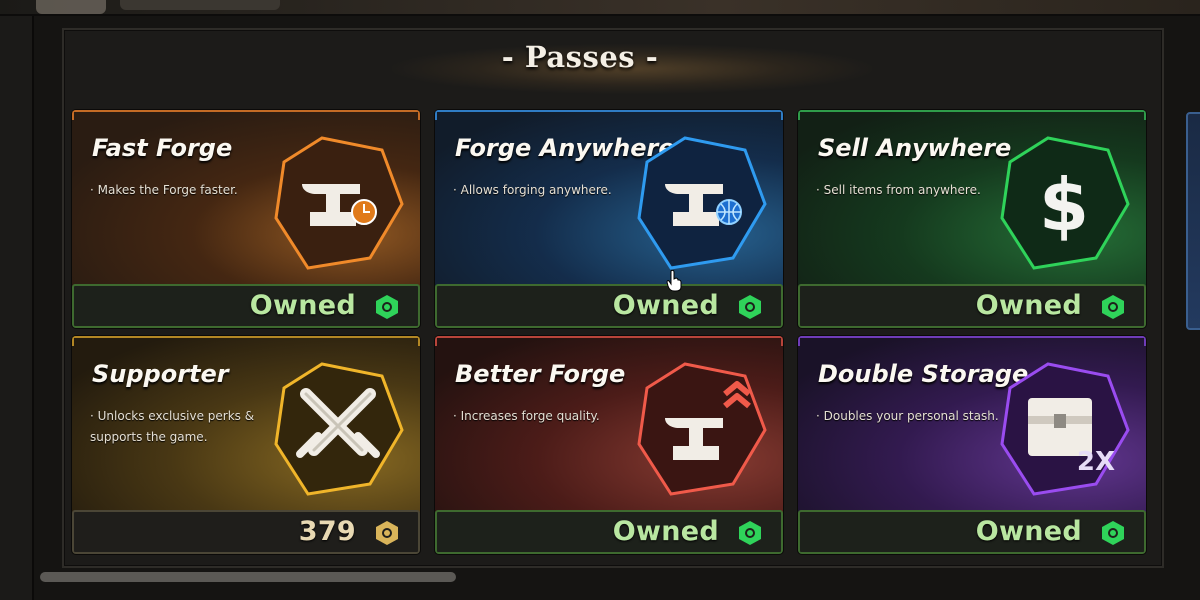  Describe the element at coordinates (1096, 462) in the screenshot. I see `svg-text: 2X` at that location.